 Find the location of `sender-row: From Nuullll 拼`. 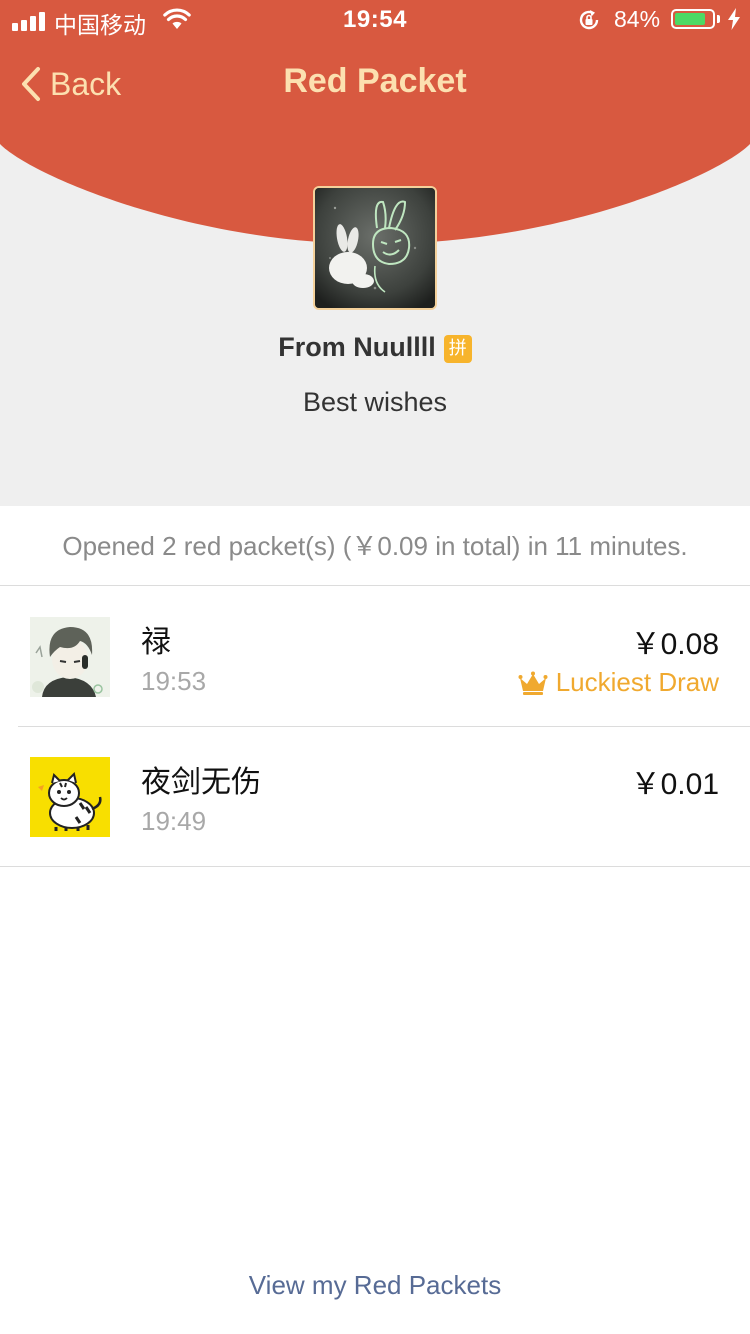

sender-row: From Nuullll 拼 is located at coordinates (375, 347).